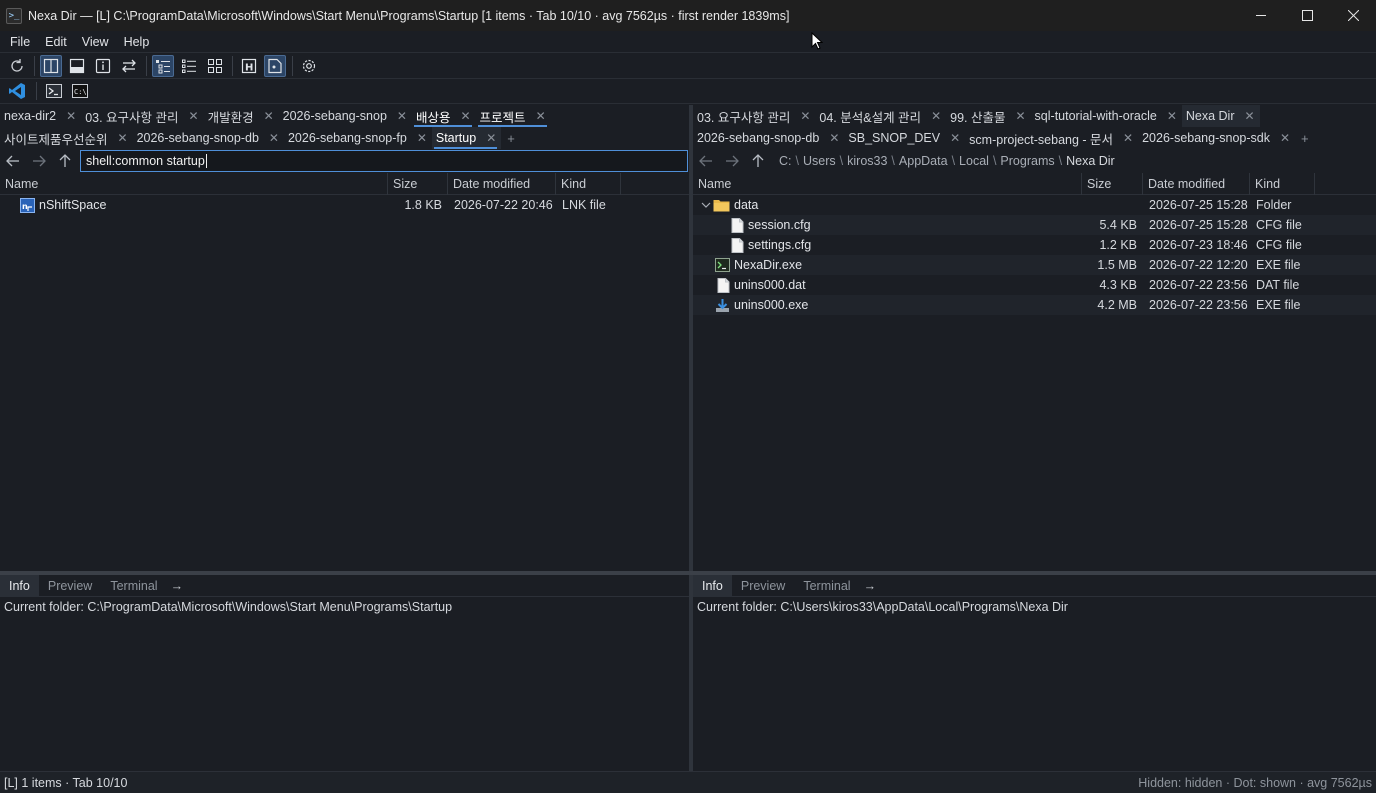 This screenshot has height=793, width=1376. I want to click on hidden-files-button: H, so click(249, 66).